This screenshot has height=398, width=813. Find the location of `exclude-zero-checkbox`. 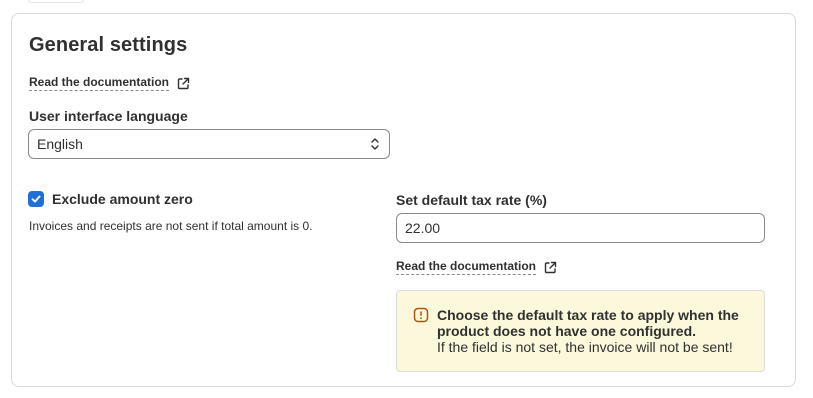

exclude-zero-checkbox is located at coordinates (36, 199).